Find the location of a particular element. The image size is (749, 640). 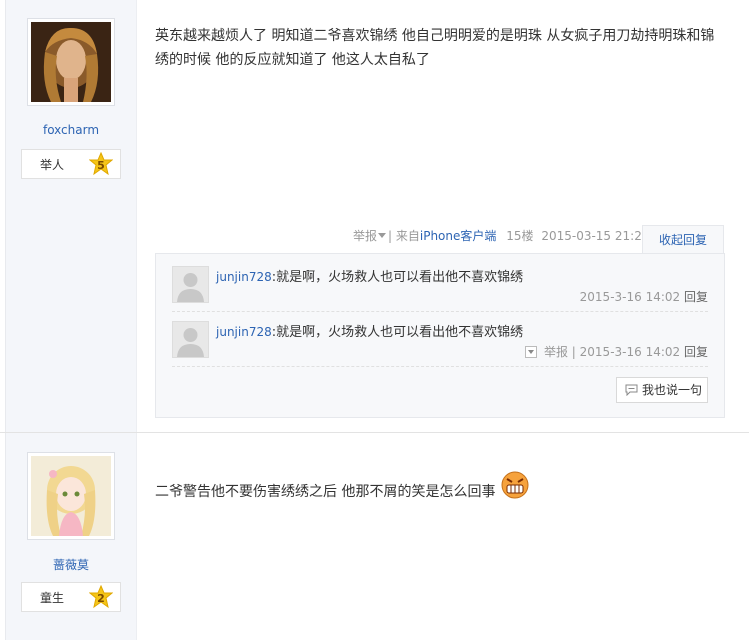

level-title: 举人 is located at coordinates (52, 165).